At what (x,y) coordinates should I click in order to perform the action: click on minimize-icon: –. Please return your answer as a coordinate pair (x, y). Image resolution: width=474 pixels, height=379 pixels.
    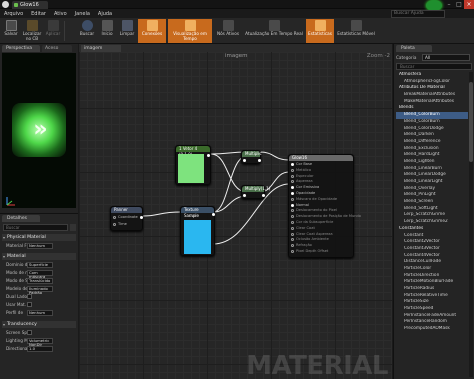
    Looking at the image, I should click on (449, 4).